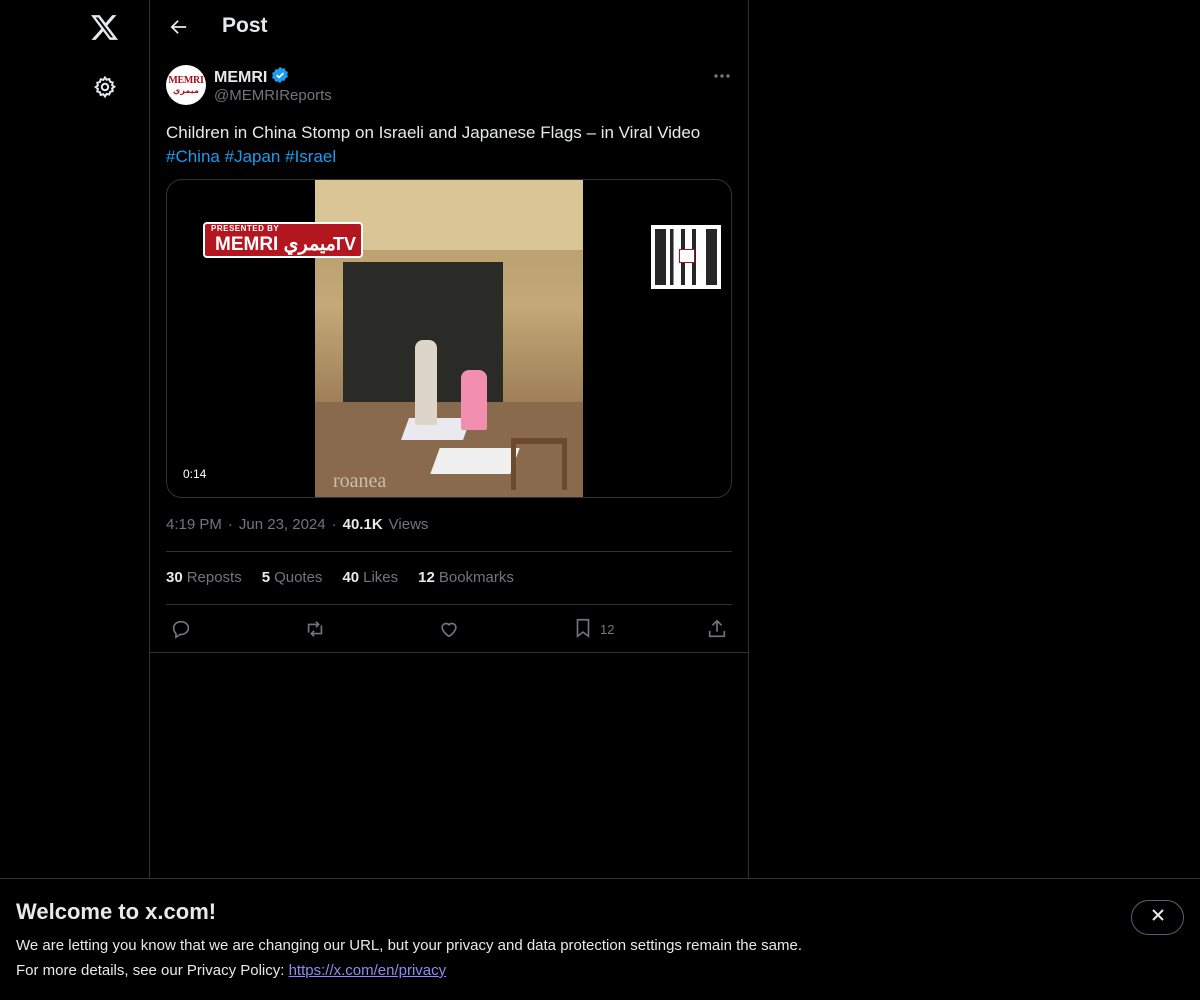  I want to click on views-count: 40.1K, so click(362, 524).